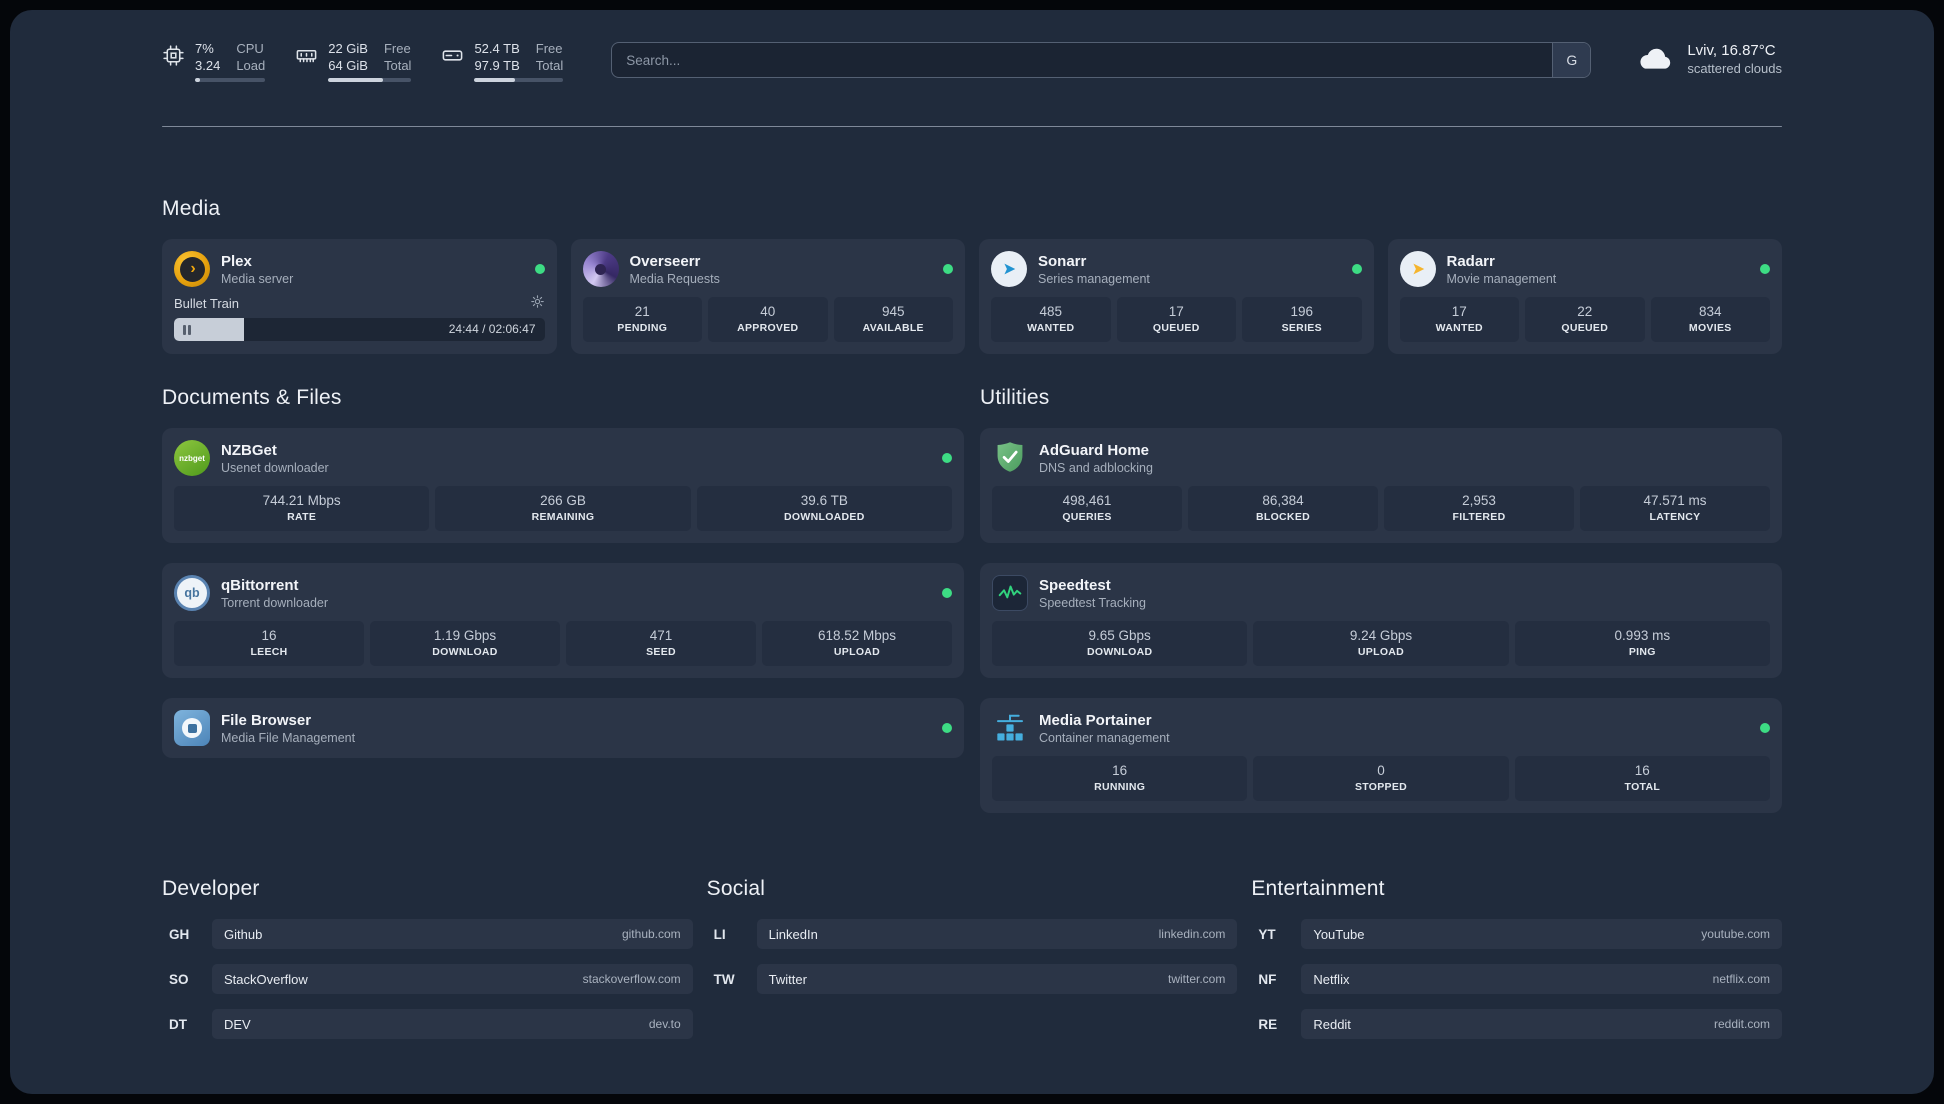 Image resolution: width=1944 pixels, height=1104 pixels. What do you see at coordinates (397, 57) in the screenshot?
I see `memory-labels: Free Total` at bounding box center [397, 57].